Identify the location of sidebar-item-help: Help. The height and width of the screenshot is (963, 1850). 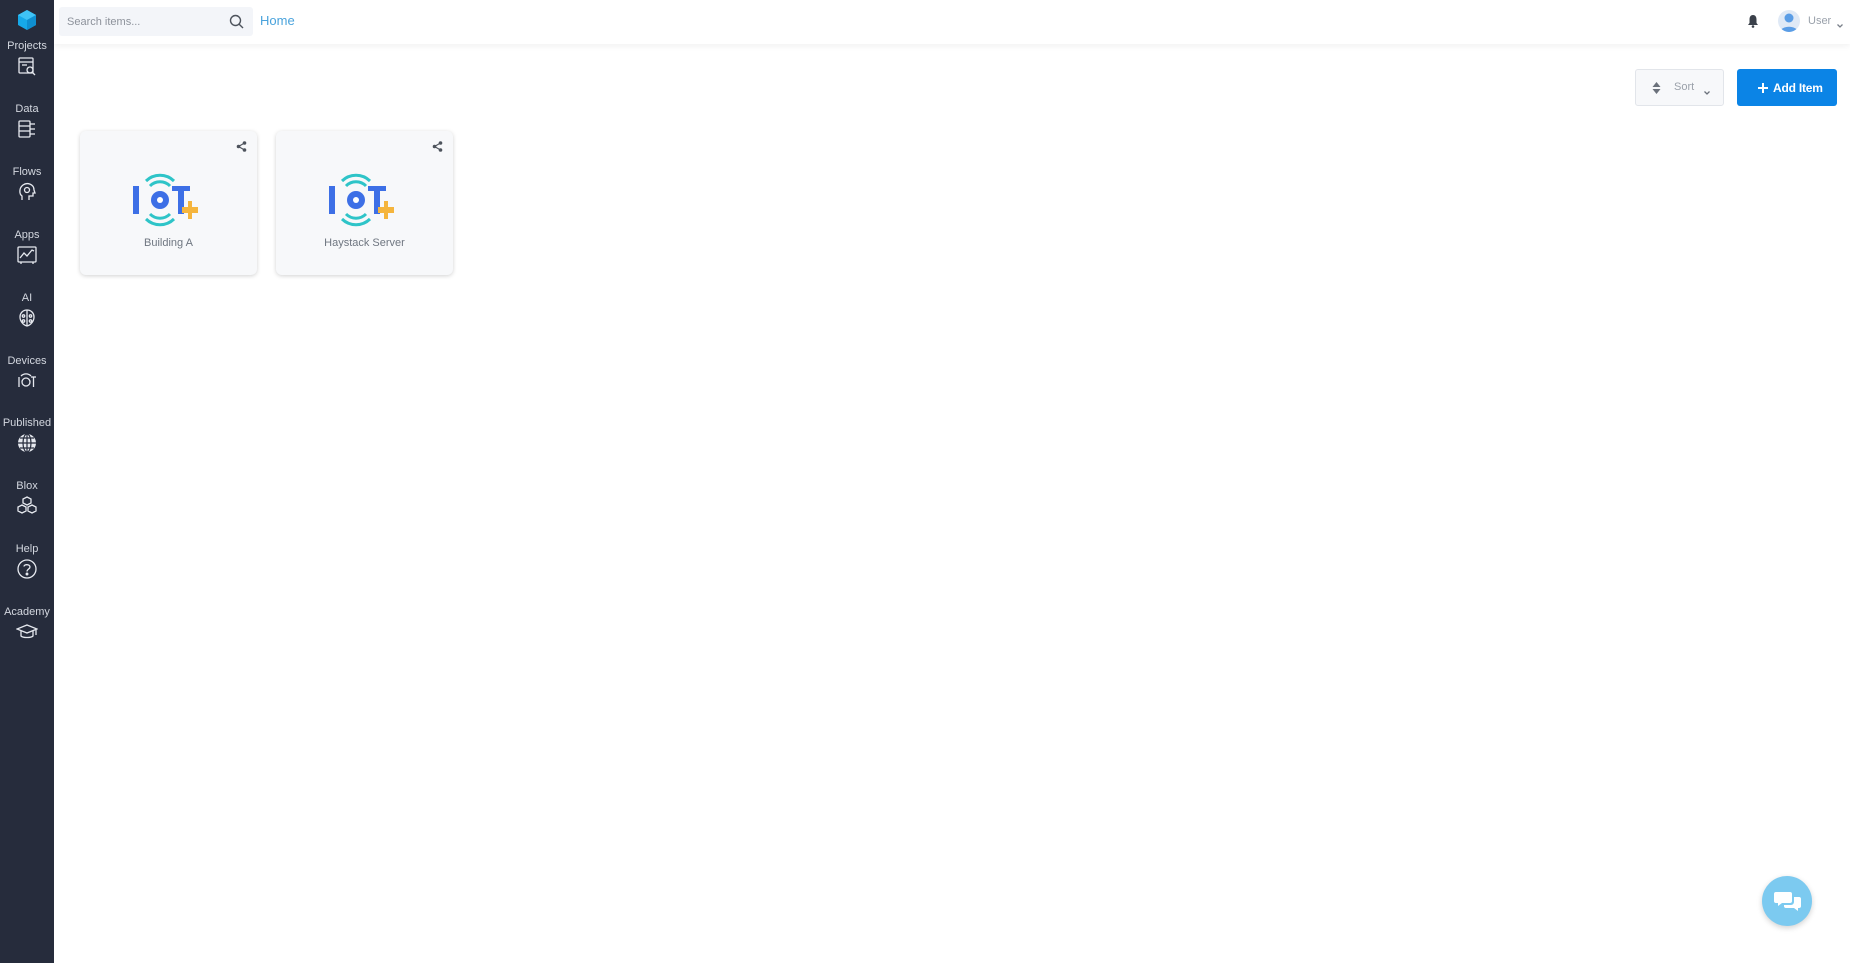
(27, 567).